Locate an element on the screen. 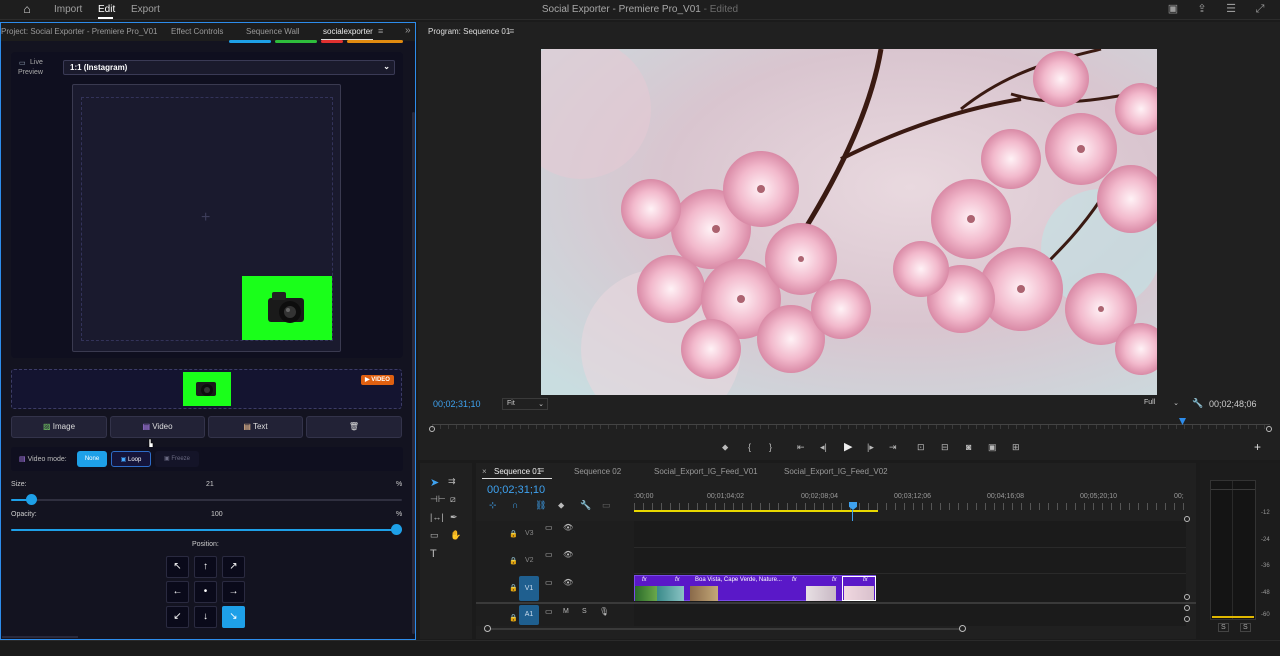  extract-icon: ⊟ is located at coordinates (945, 447).